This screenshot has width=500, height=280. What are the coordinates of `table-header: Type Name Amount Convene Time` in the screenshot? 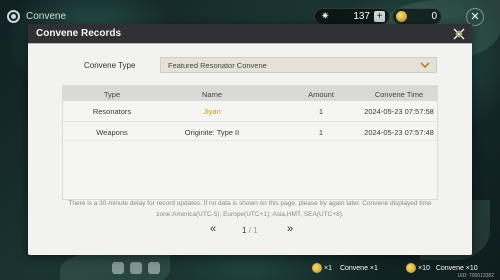 It's located at (250, 93).